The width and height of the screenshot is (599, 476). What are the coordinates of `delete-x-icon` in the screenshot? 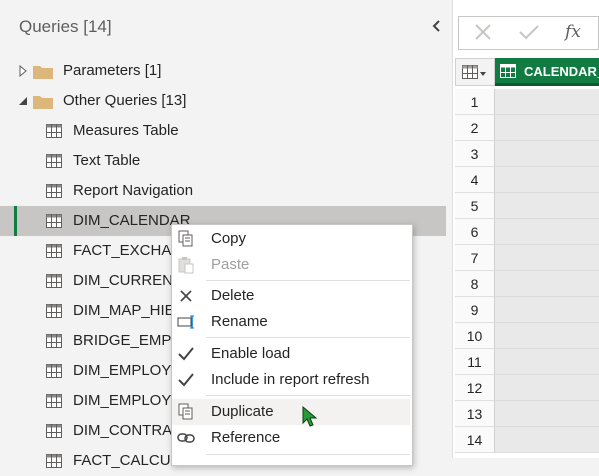 It's located at (186, 296).